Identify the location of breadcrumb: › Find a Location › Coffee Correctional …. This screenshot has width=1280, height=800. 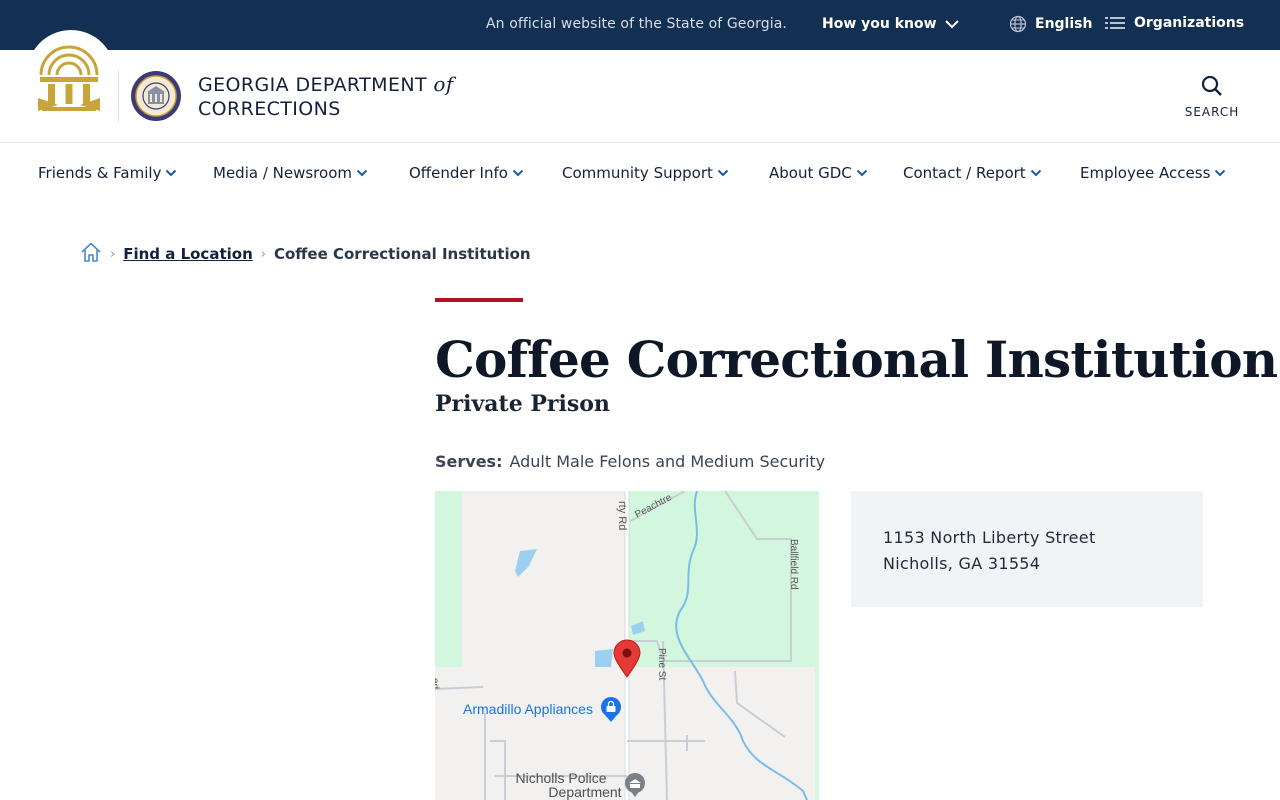
(305, 254).